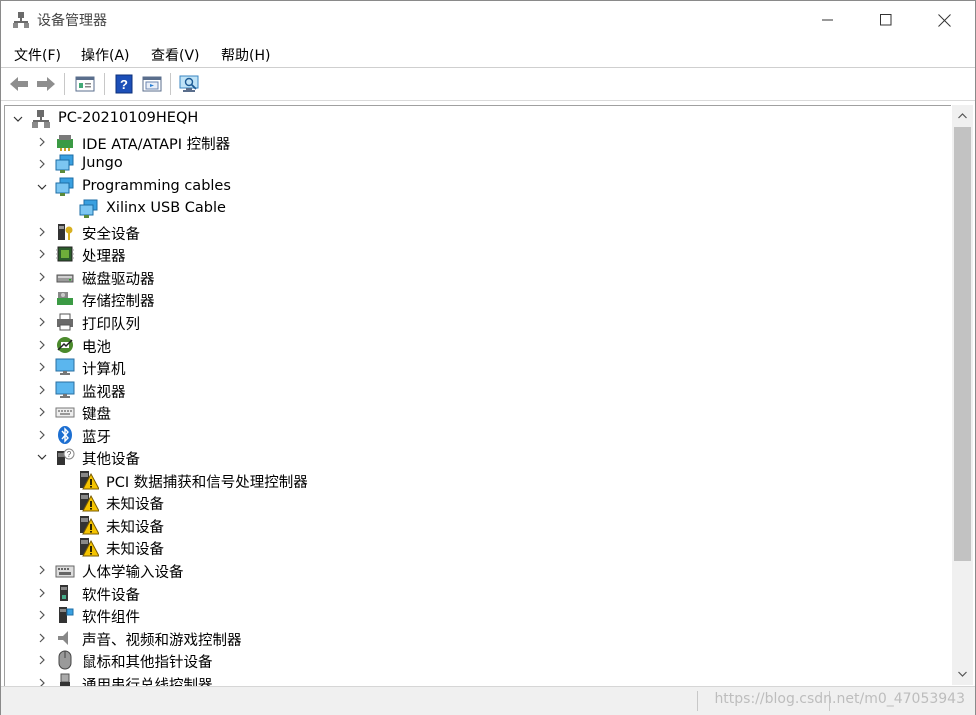 The height and width of the screenshot is (715, 976). Describe the element at coordinates (475, 209) in the screenshot. I see `tree-child-item: Xilinx USB Cable` at that location.